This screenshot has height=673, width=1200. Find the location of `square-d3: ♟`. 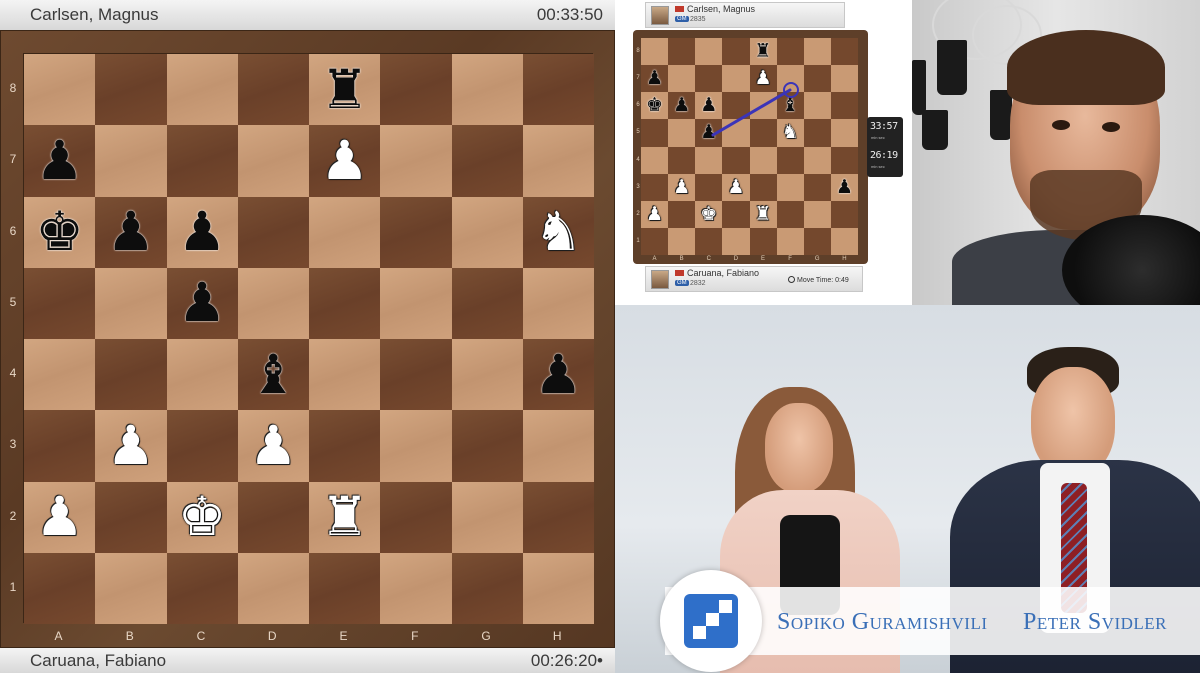

square-d3: ♟ is located at coordinates (273, 446).